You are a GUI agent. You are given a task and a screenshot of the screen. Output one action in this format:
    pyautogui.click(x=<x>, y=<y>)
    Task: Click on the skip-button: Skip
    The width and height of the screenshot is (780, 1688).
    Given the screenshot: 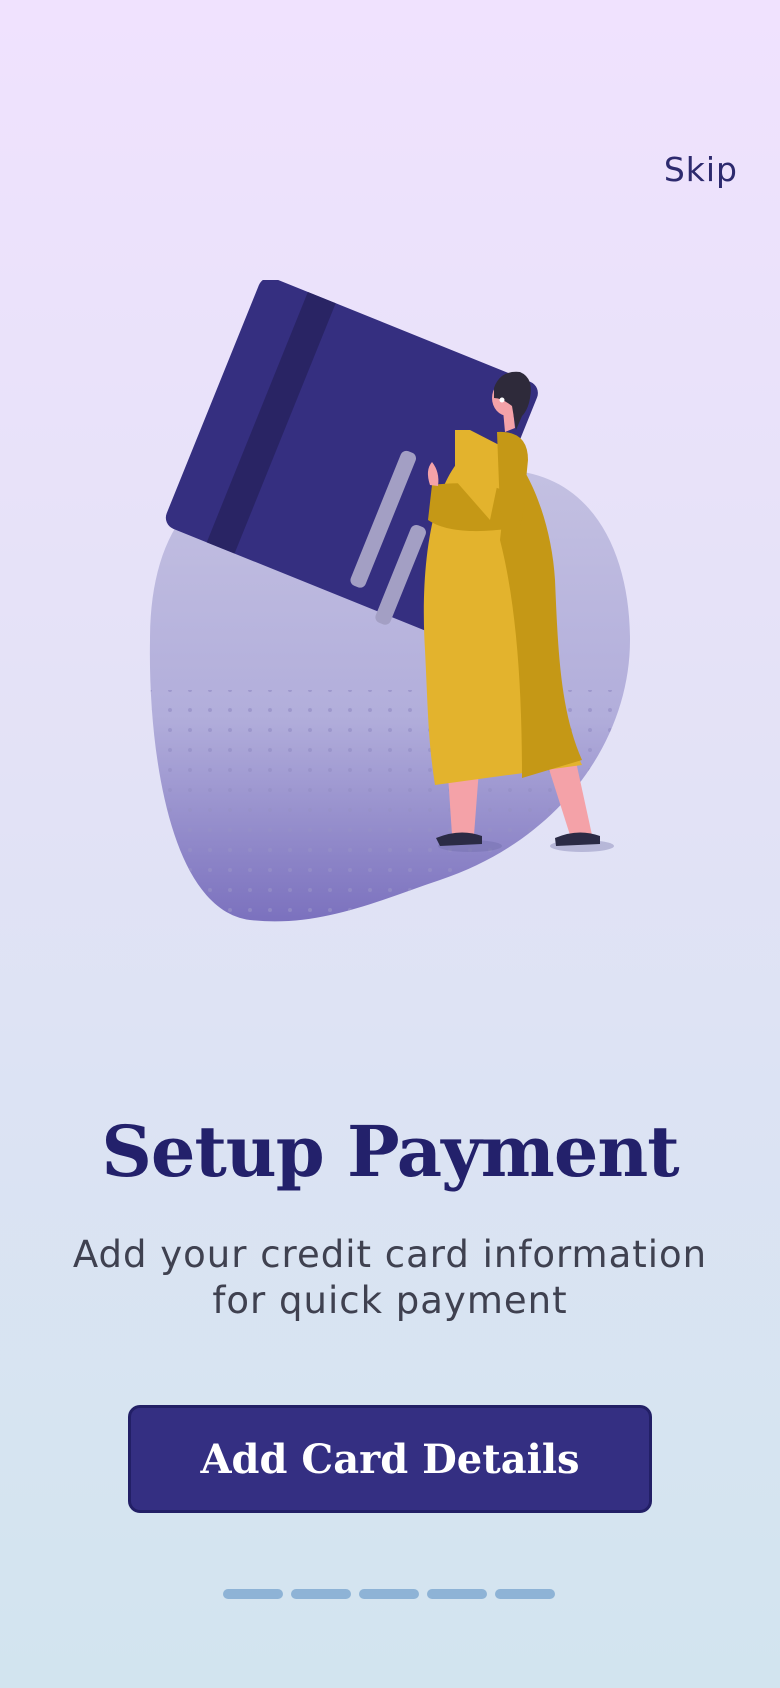 What is the action you would take?
    pyautogui.click(x=701, y=169)
    